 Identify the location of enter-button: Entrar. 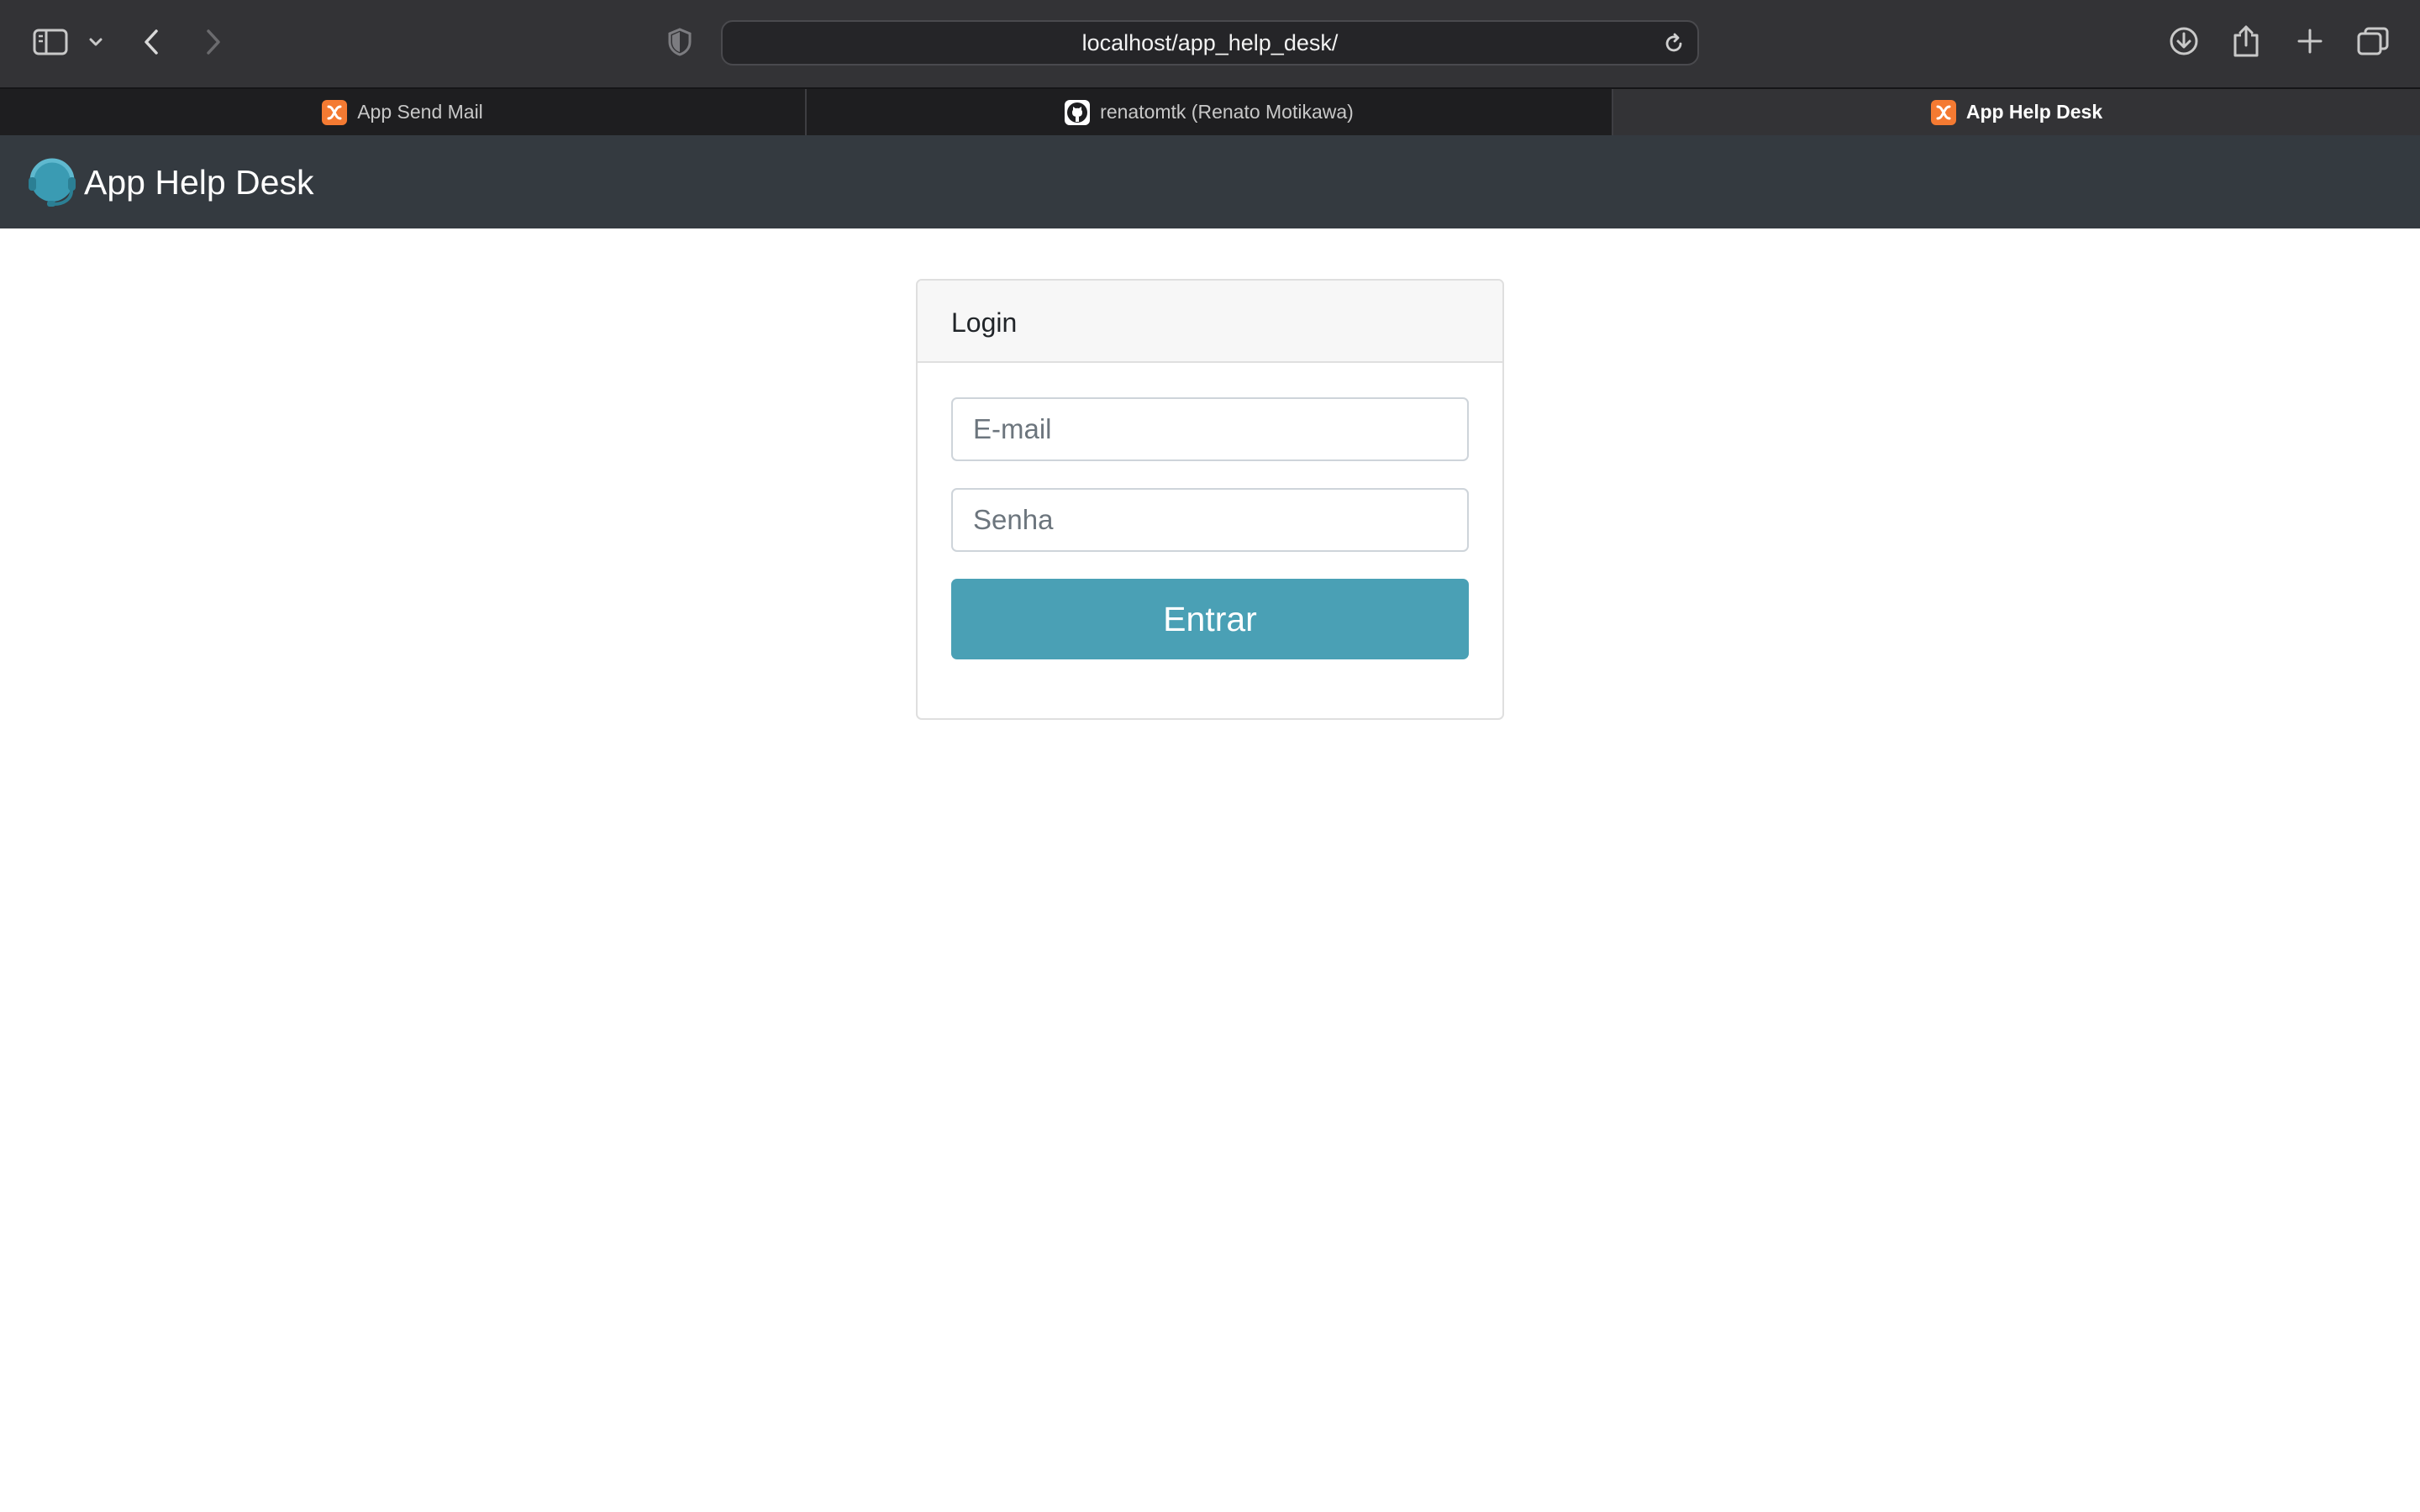
(1210, 619).